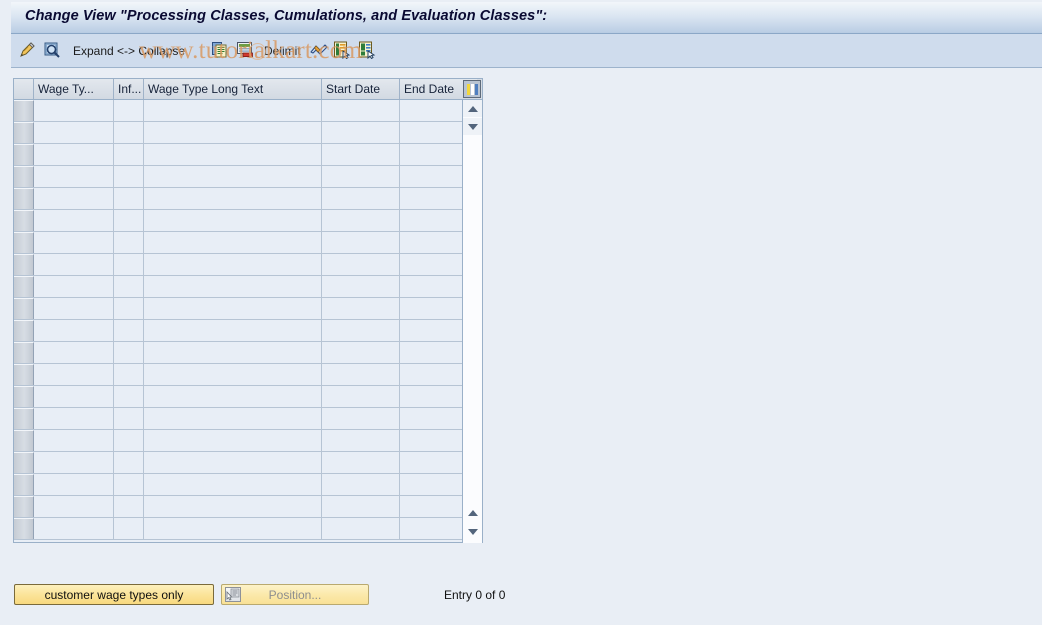 The image size is (1042, 625). What do you see at coordinates (233, 89) in the screenshot?
I see `column-header-long-text: Wage Type Long Text` at bounding box center [233, 89].